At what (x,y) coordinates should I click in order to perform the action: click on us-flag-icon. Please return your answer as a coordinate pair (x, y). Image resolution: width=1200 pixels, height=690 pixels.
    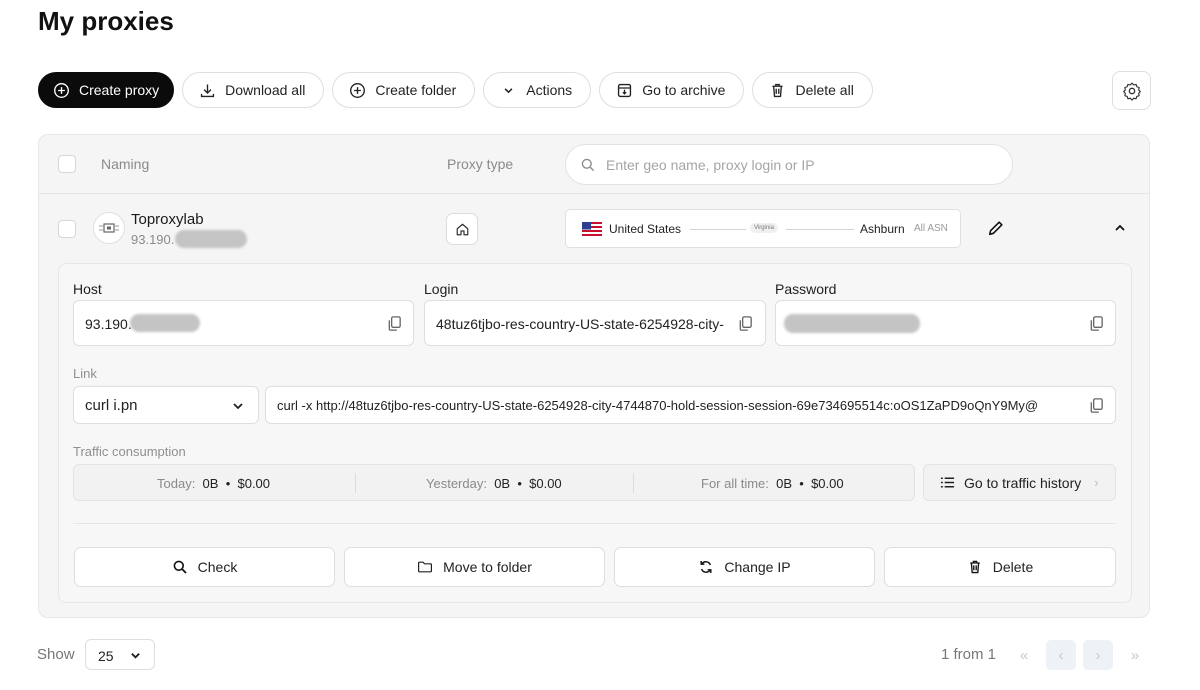
    Looking at the image, I should click on (592, 229).